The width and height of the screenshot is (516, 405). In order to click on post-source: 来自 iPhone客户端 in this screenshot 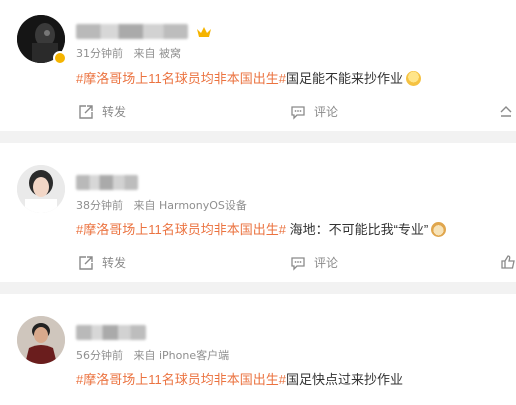, I will do `click(181, 355)`.